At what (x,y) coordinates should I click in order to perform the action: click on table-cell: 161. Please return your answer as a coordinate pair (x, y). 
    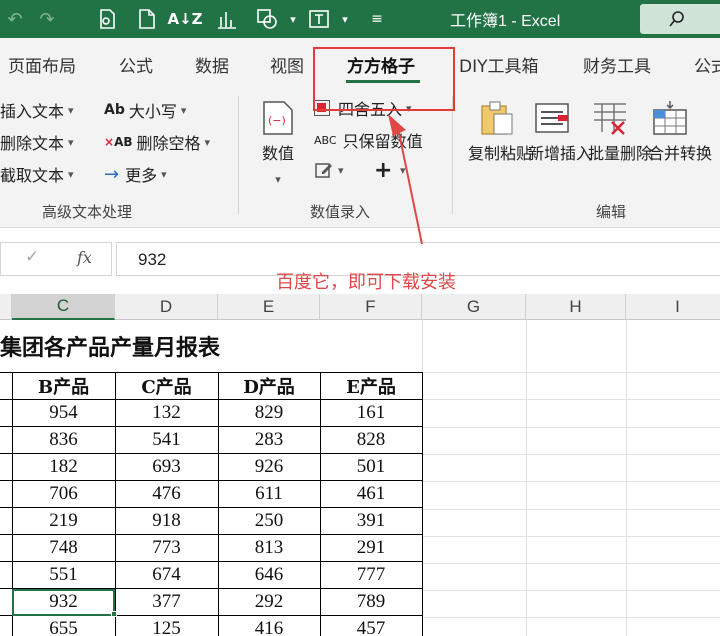
    Looking at the image, I should click on (371, 413).